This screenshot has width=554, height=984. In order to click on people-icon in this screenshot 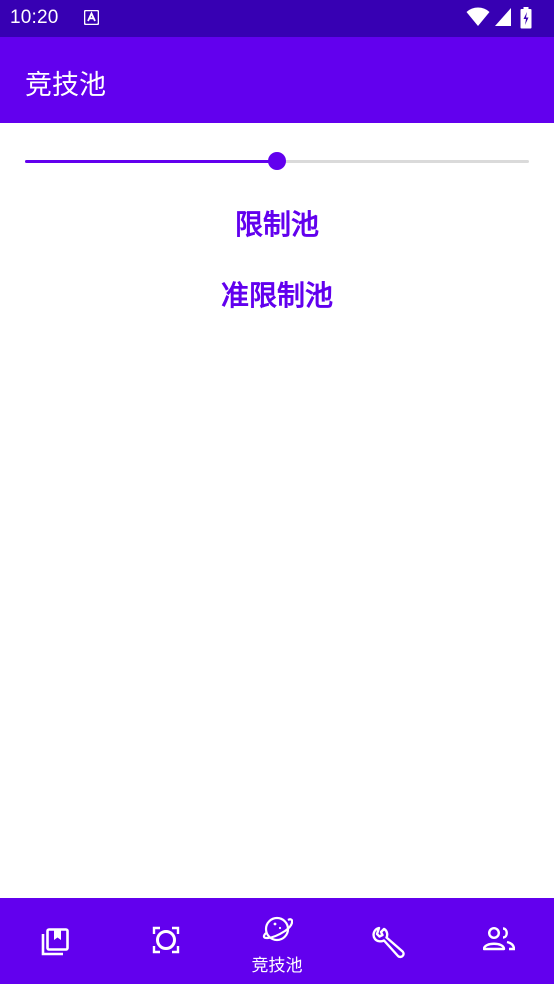, I will do `click(498, 941)`.